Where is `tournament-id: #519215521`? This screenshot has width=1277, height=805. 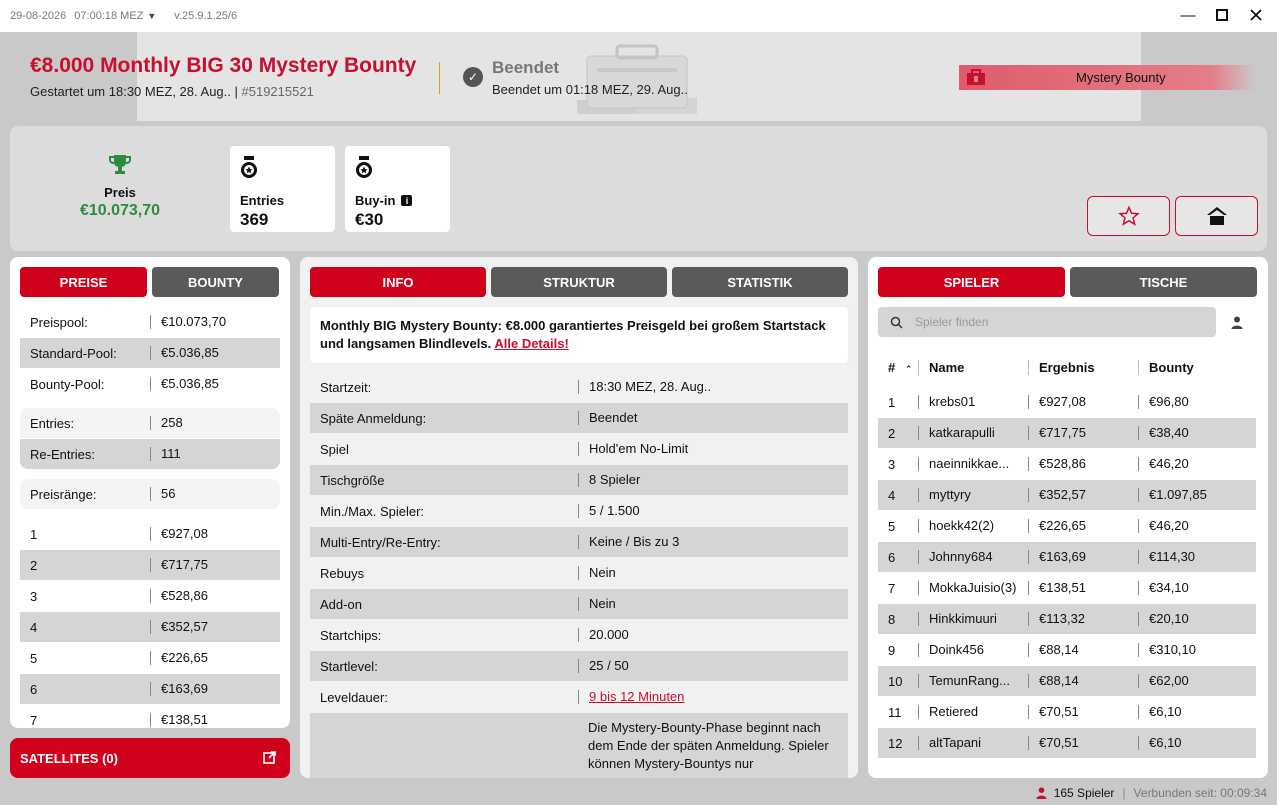
tournament-id: #519215521 is located at coordinates (277, 91).